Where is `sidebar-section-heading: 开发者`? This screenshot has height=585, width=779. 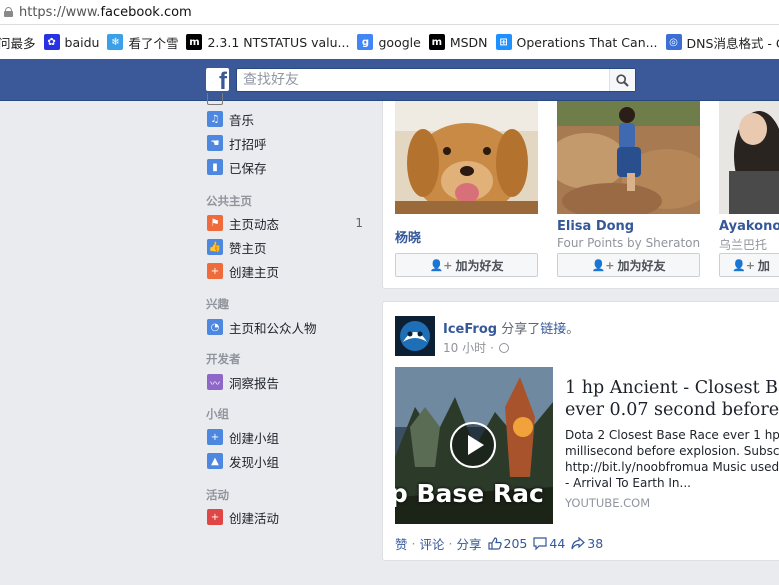 sidebar-section-heading: 开发者 is located at coordinates (223, 359).